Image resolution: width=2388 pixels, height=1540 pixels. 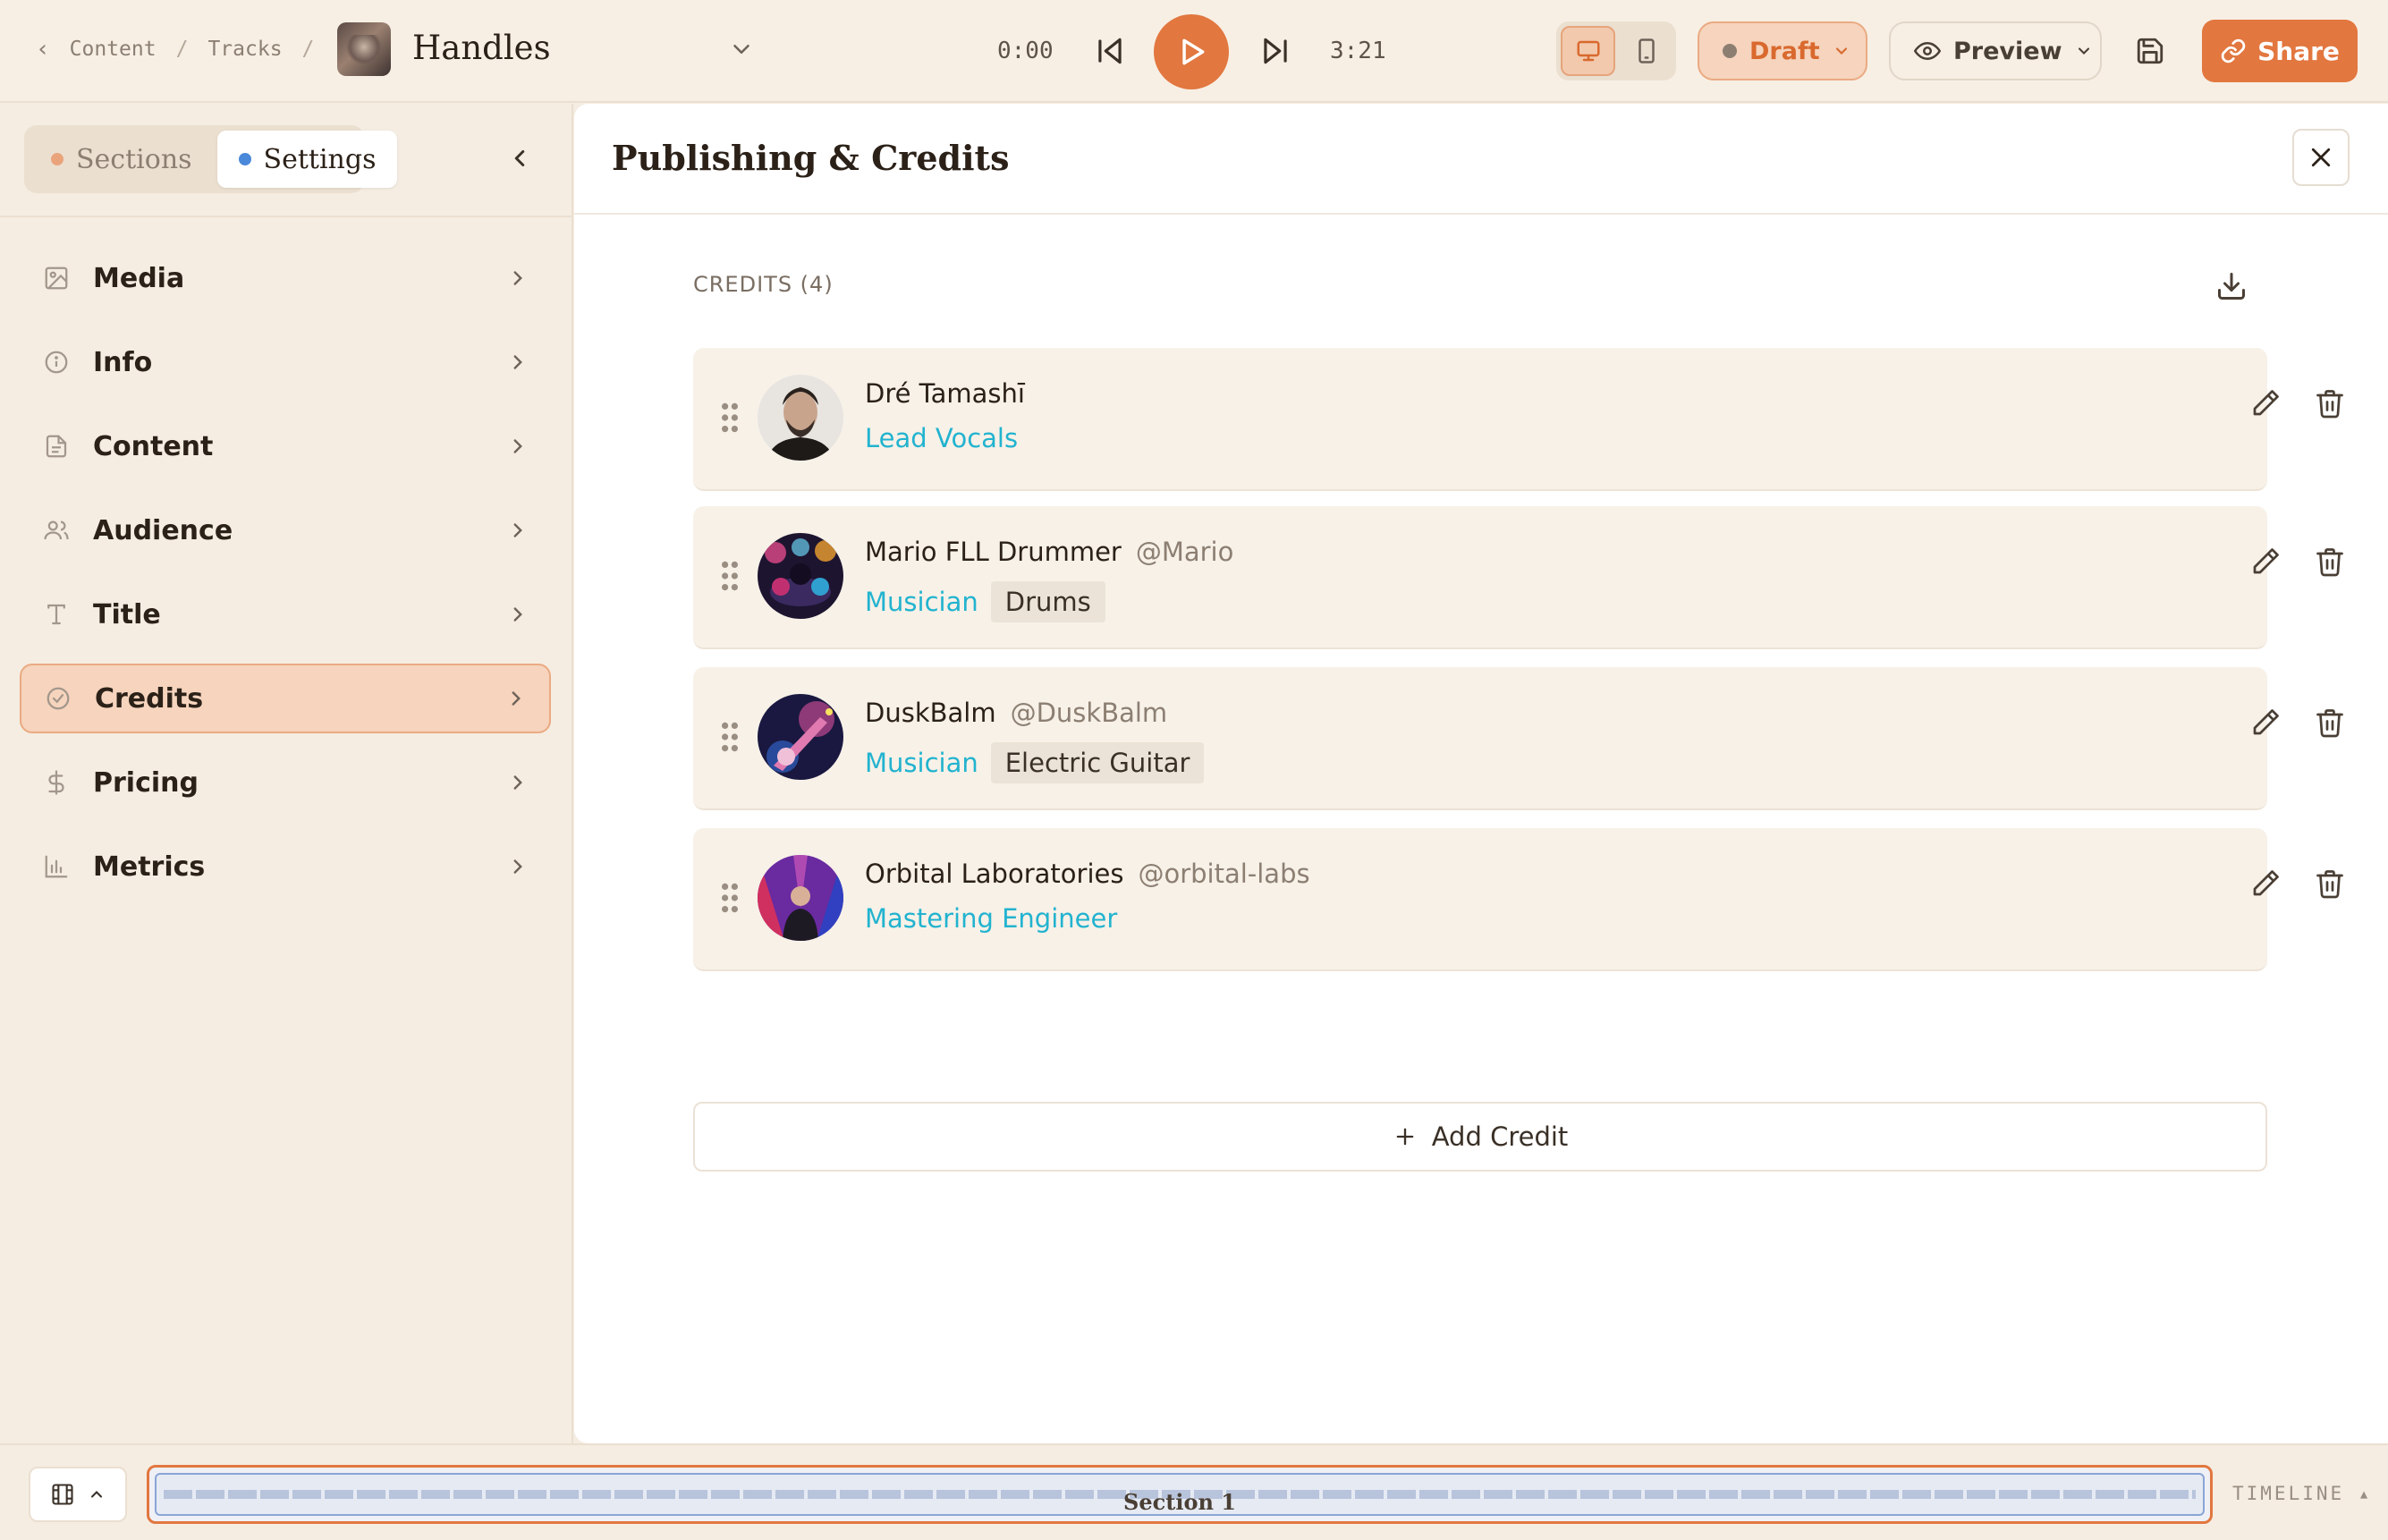 What do you see at coordinates (1927, 51) in the screenshot?
I see `eye-icon` at bounding box center [1927, 51].